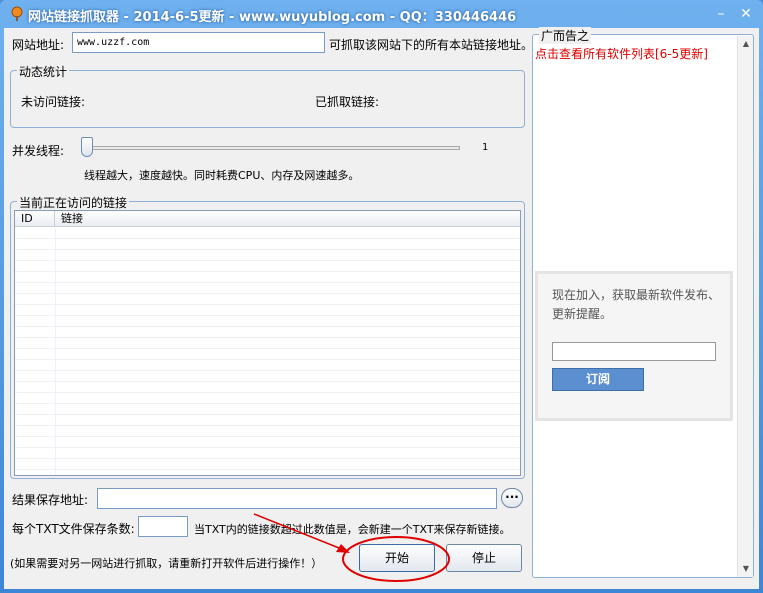 Image resolution: width=763 pixels, height=593 pixels. I want to click on url-hint: 可抓取该网站下的所有本站链接地址。, so click(431, 45).